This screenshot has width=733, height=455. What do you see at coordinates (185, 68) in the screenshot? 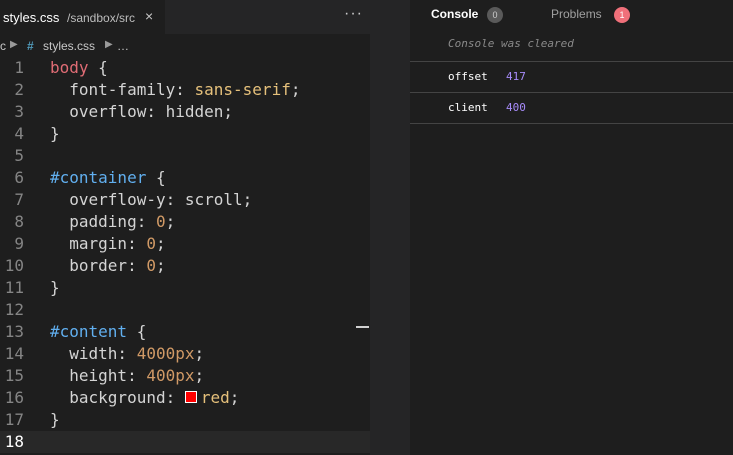
I see `code-line: 1 body {` at bounding box center [185, 68].